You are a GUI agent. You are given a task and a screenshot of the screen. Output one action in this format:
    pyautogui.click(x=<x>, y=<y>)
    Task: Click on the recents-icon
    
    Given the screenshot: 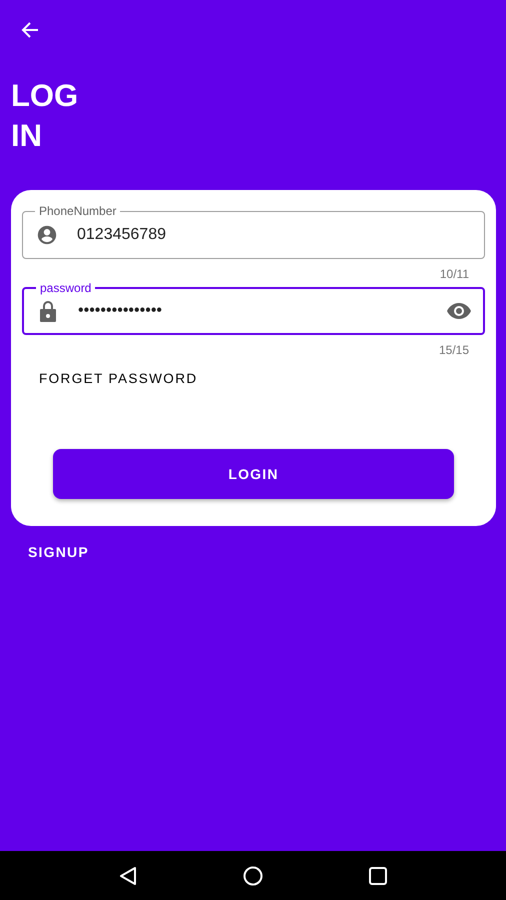 What is the action you would take?
    pyautogui.click(x=378, y=875)
    